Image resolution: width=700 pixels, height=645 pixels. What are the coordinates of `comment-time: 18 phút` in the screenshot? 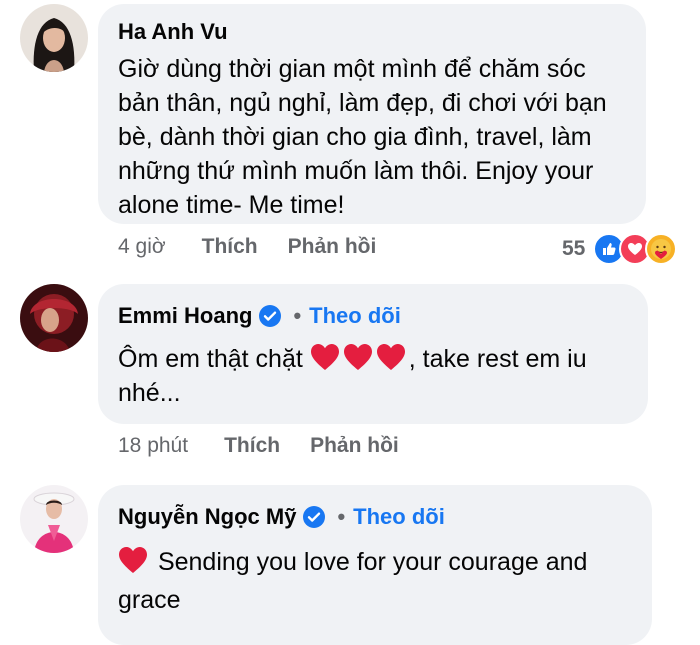 It's located at (153, 446).